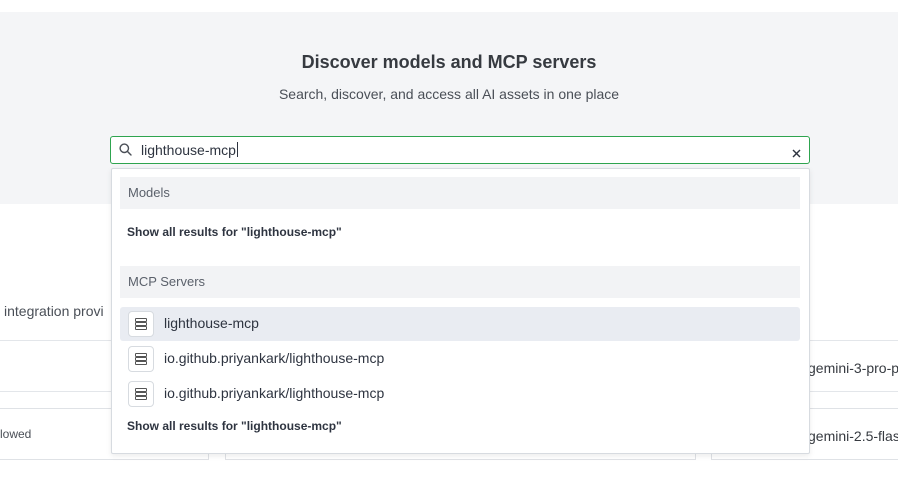  Describe the element at coordinates (460, 150) in the screenshot. I see `search-input: lighthouse-mcp` at that location.